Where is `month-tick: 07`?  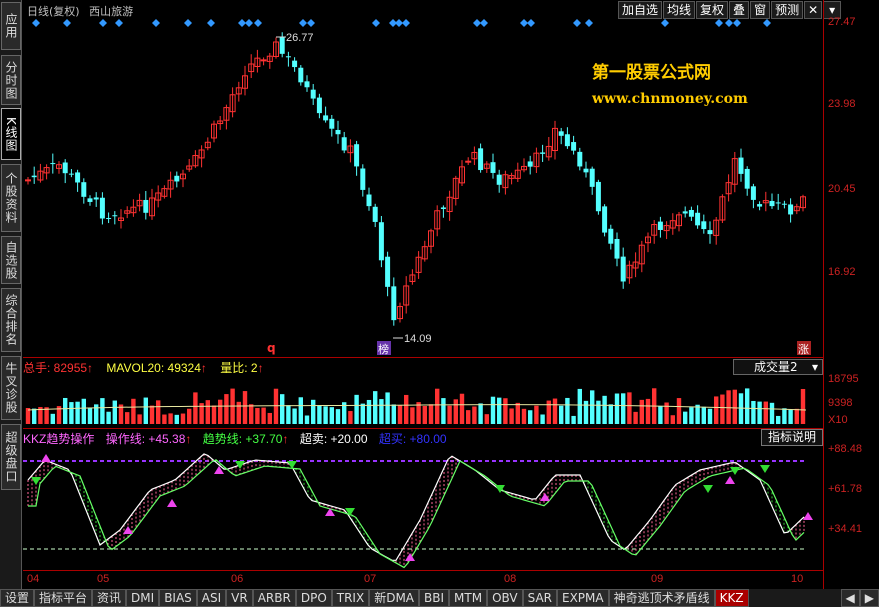
month-tick: 07 is located at coordinates (370, 579).